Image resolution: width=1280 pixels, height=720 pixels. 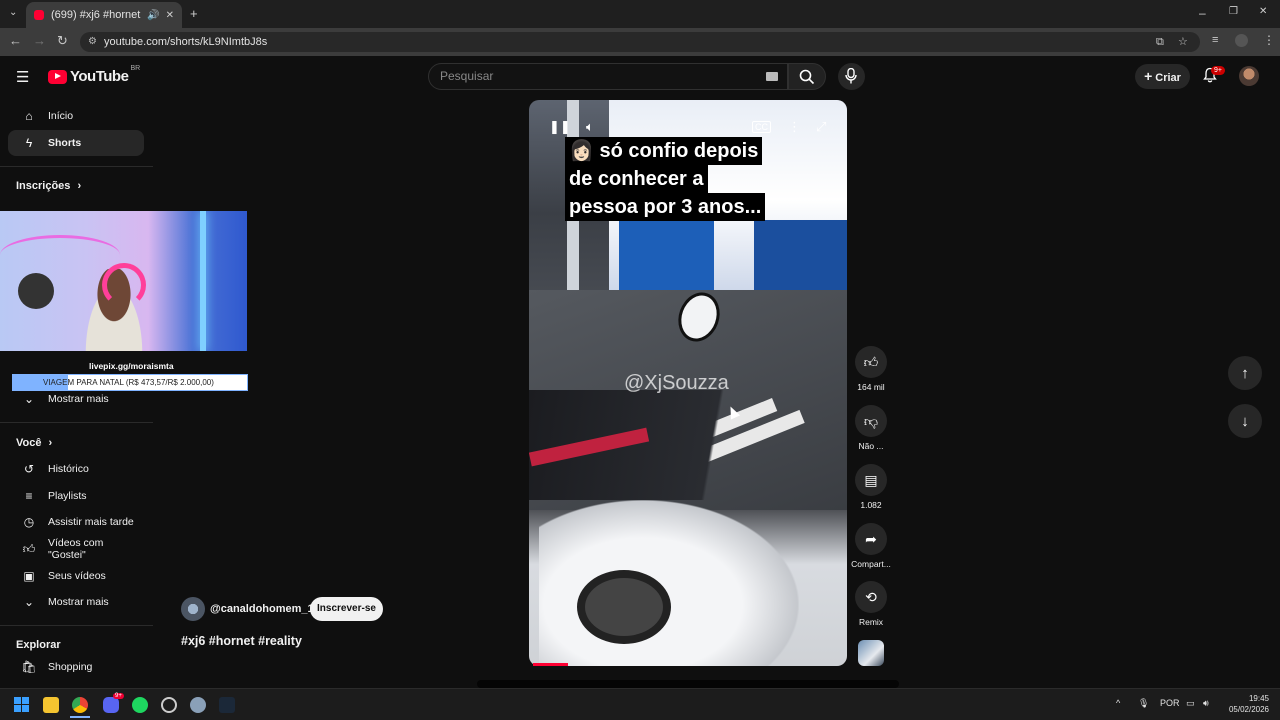 What do you see at coordinates (29, 469) in the screenshot?
I see `history-icon: ↺` at bounding box center [29, 469].